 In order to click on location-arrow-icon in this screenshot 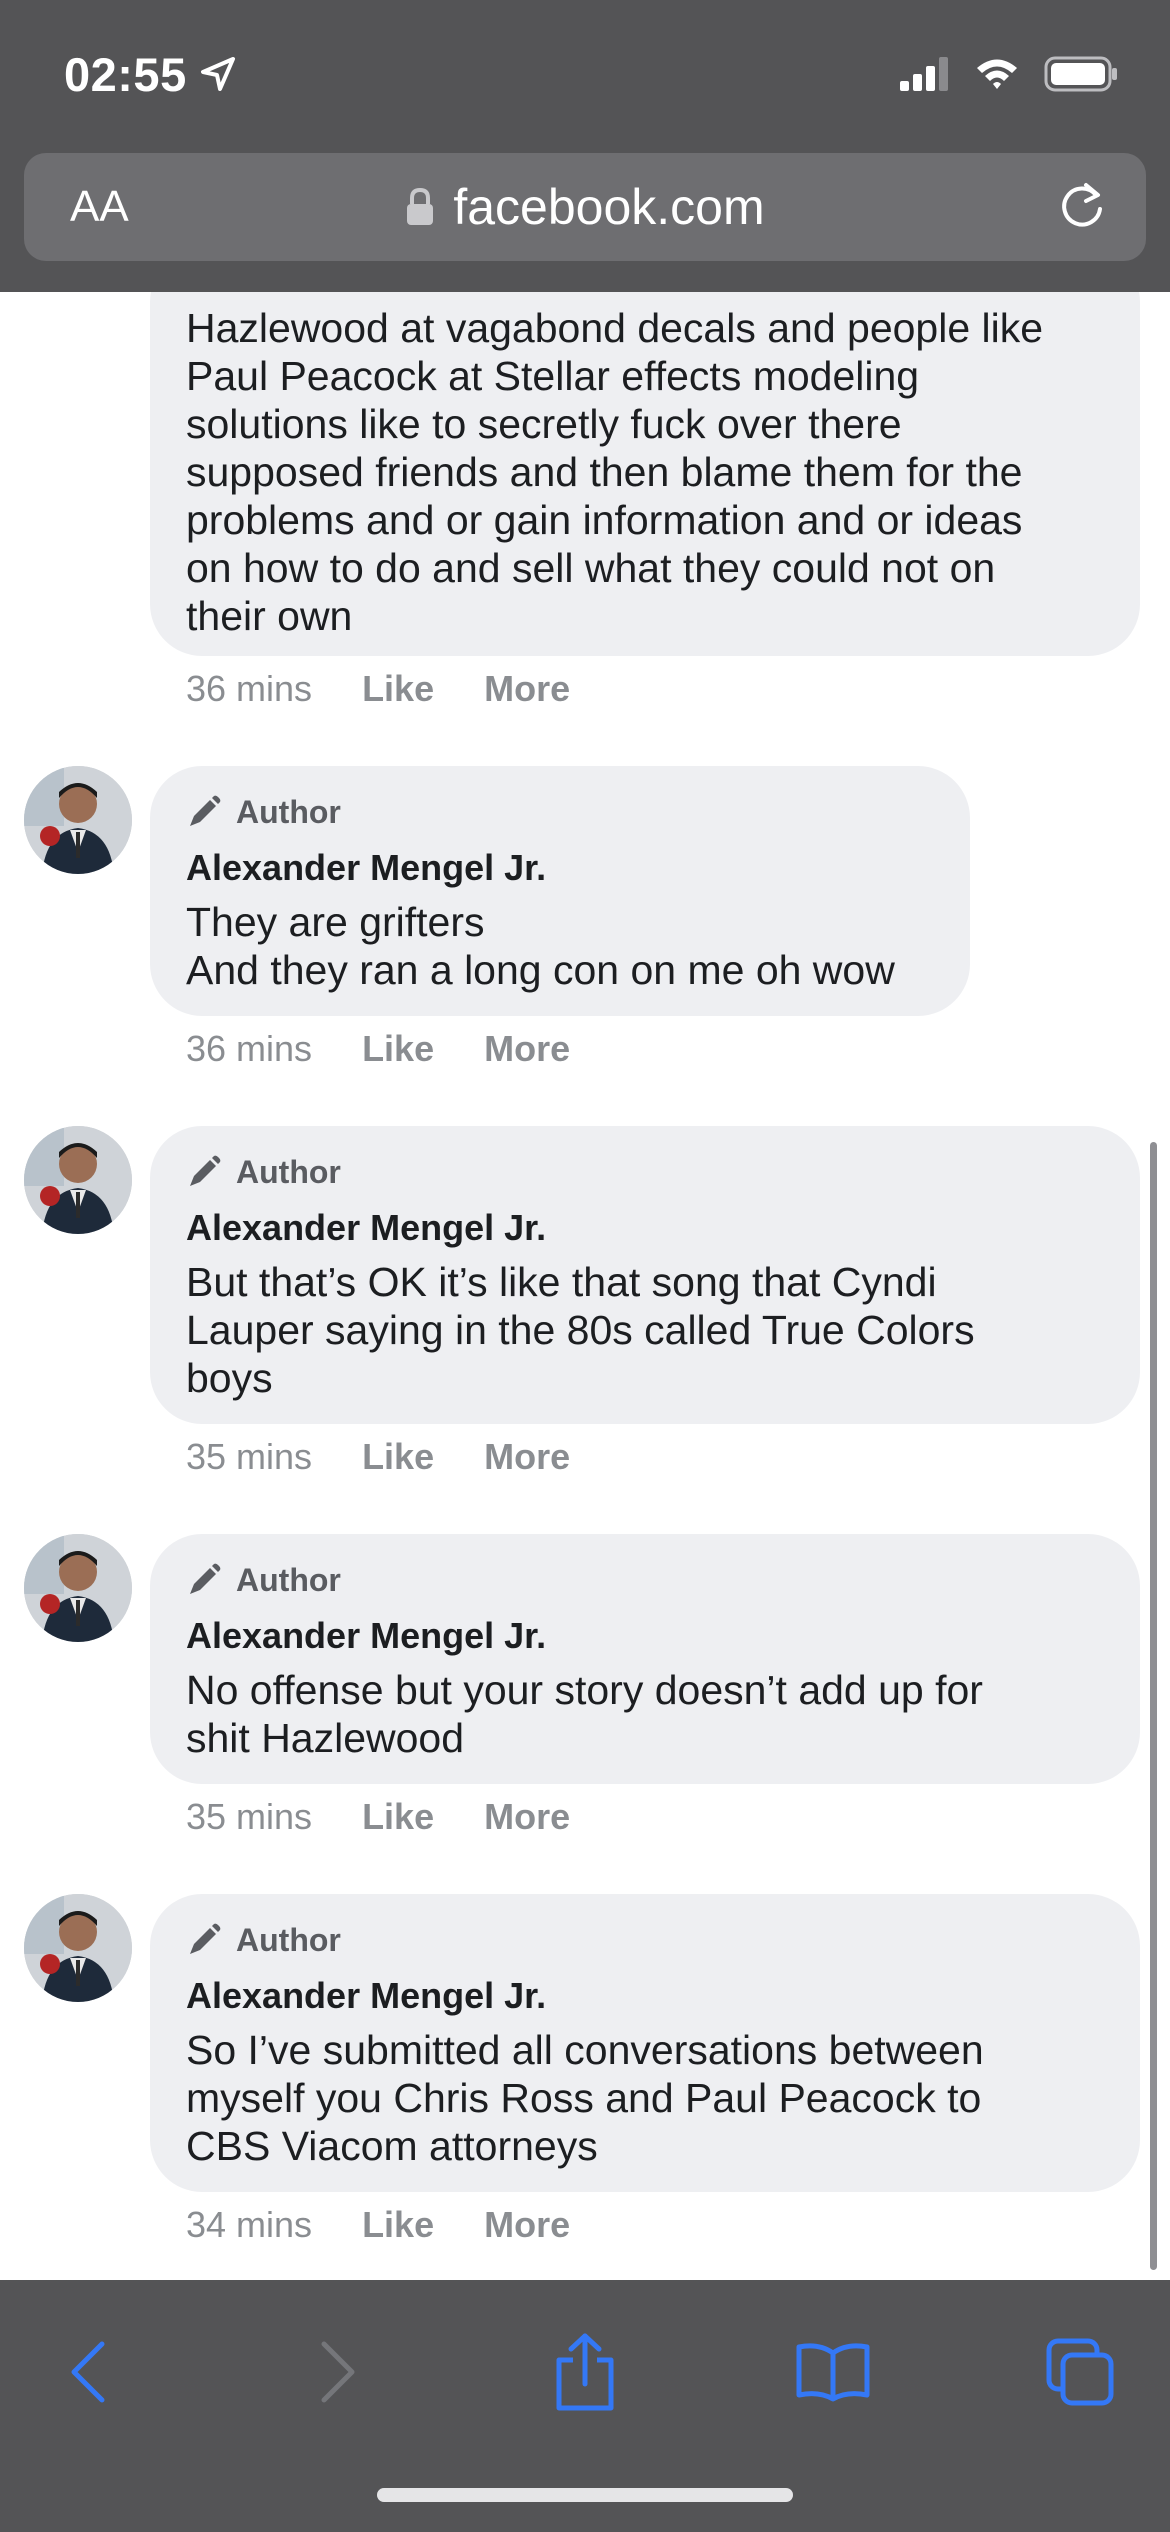, I will do `click(217, 74)`.